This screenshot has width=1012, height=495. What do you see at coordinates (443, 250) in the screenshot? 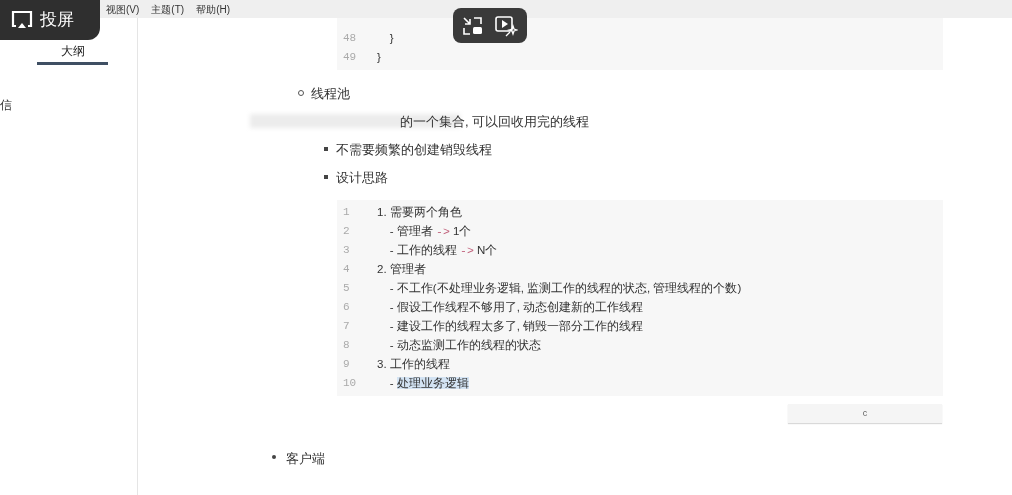
I see `code-line: - 工作的线程 -> N个` at bounding box center [443, 250].